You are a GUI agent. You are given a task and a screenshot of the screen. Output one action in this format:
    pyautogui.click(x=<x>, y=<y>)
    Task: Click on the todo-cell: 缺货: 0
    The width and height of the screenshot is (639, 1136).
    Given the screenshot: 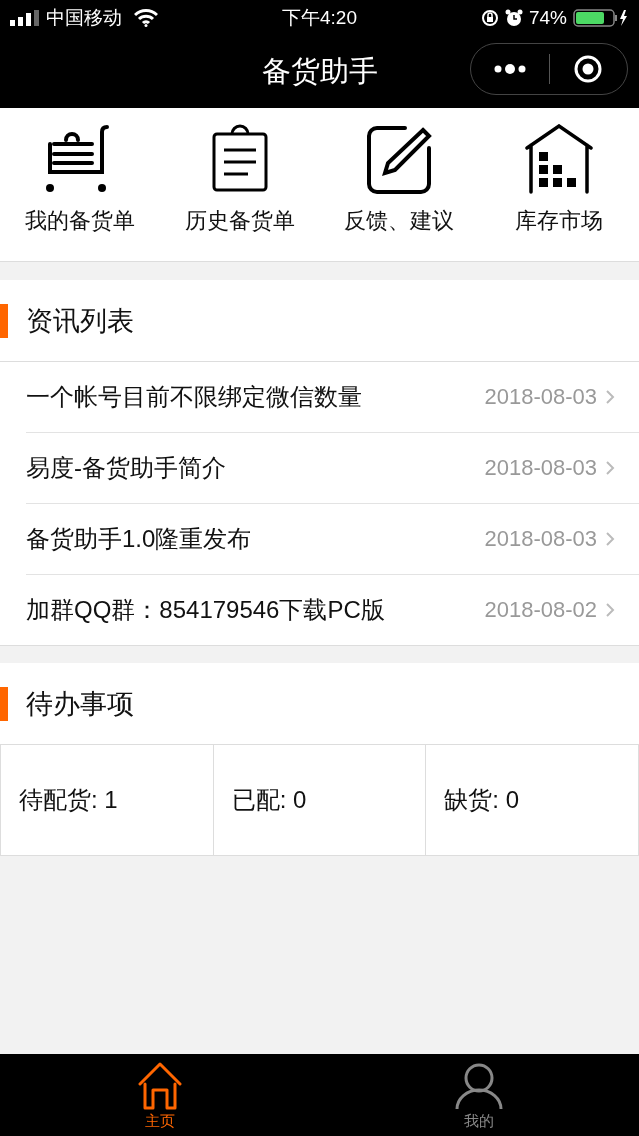 What is the action you would take?
    pyautogui.click(x=532, y=800)
    